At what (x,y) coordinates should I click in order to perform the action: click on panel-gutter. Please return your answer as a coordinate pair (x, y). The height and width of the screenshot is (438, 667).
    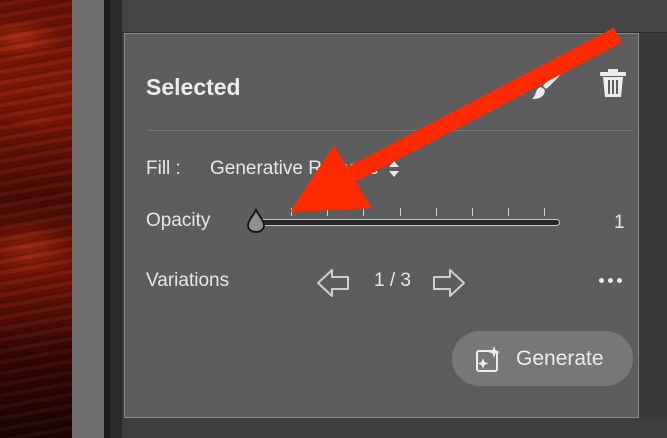
    Looking at the image, I should click on (88, 219).